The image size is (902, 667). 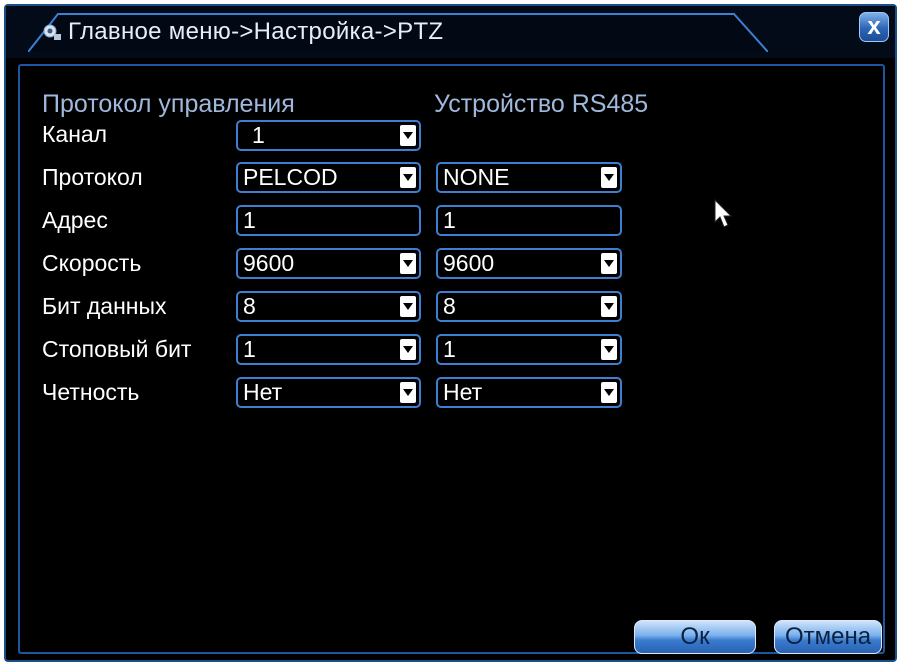 I want to click on camera-icon, so click(x=52, y=32).